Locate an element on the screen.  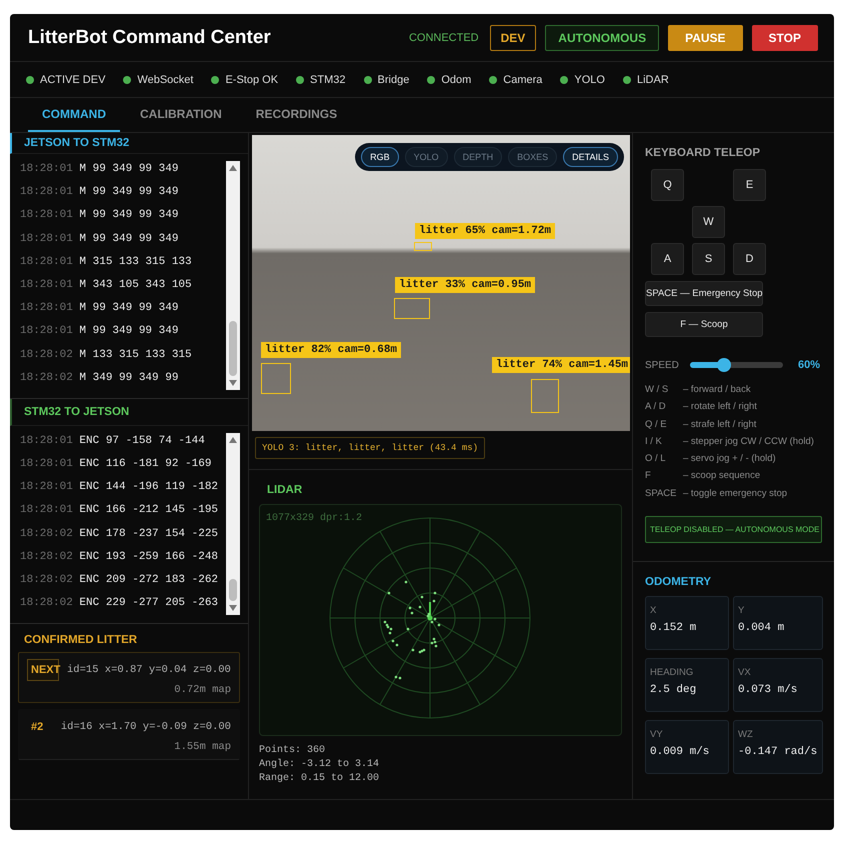
section-title: LIDAR is located at coordinates (285, 490).